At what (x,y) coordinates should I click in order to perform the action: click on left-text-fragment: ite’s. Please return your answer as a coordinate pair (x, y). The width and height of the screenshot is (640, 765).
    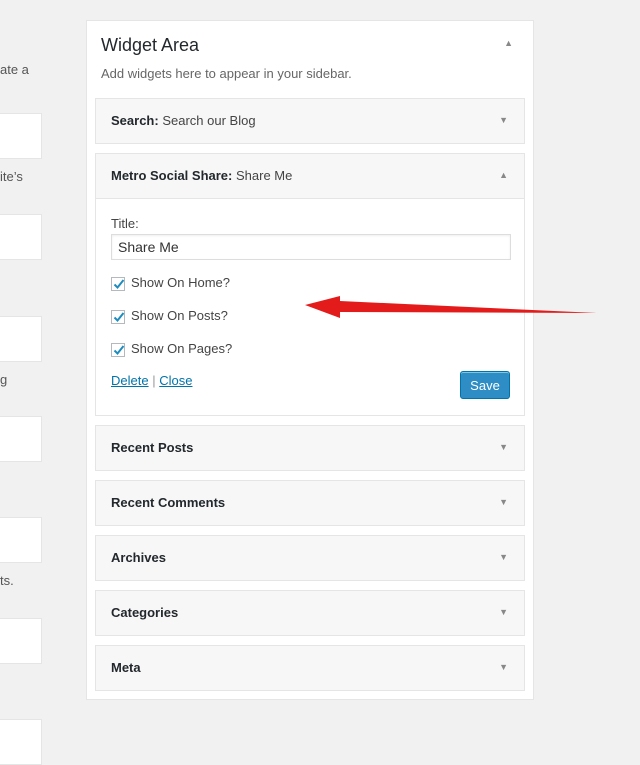
    Looking at the image, I should click on (11, 176).